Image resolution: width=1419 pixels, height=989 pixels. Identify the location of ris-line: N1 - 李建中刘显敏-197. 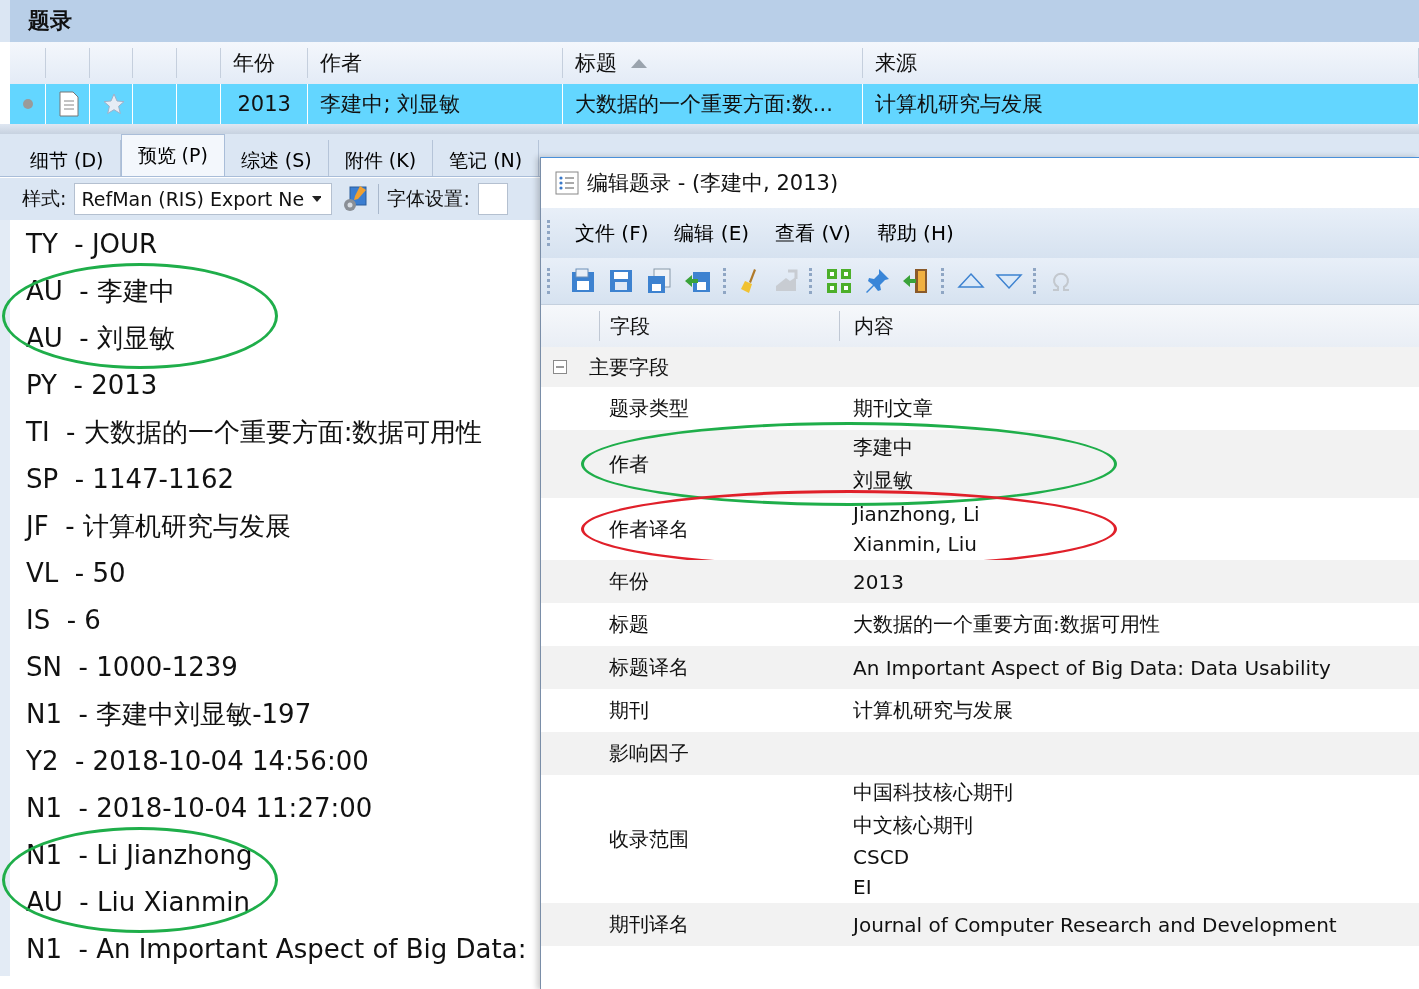
(169, 714).